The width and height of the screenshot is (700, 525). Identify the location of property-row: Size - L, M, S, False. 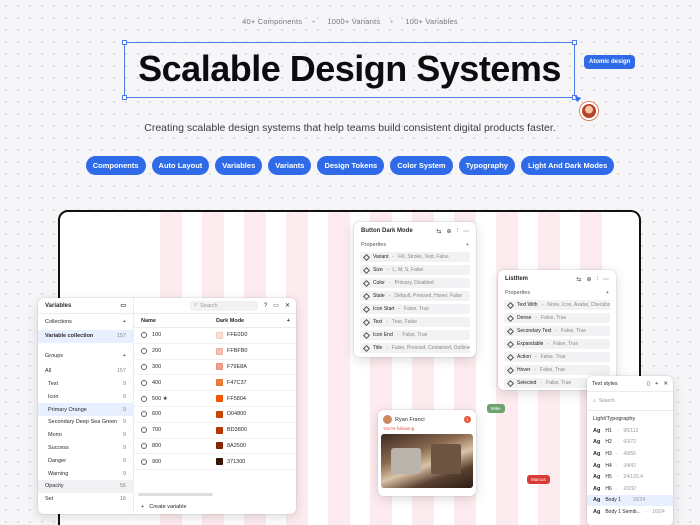
(415, 270).